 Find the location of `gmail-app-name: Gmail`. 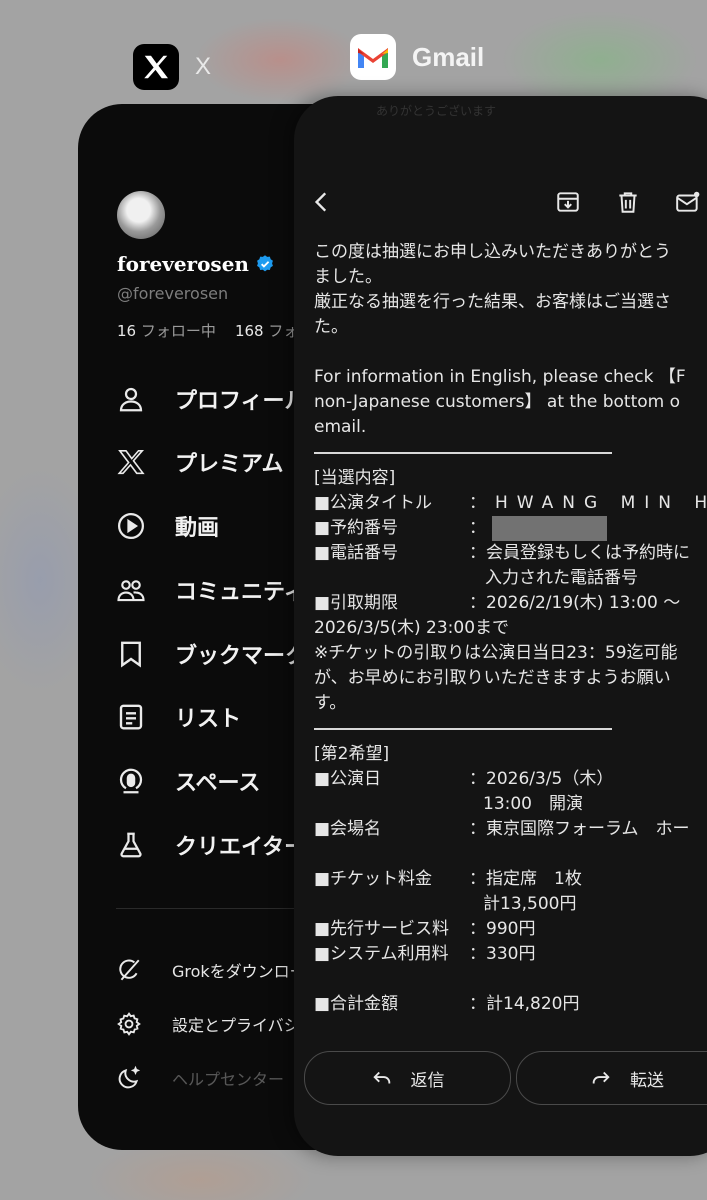

gmail-app-name: Gmail is located at coordinates (448, 56).